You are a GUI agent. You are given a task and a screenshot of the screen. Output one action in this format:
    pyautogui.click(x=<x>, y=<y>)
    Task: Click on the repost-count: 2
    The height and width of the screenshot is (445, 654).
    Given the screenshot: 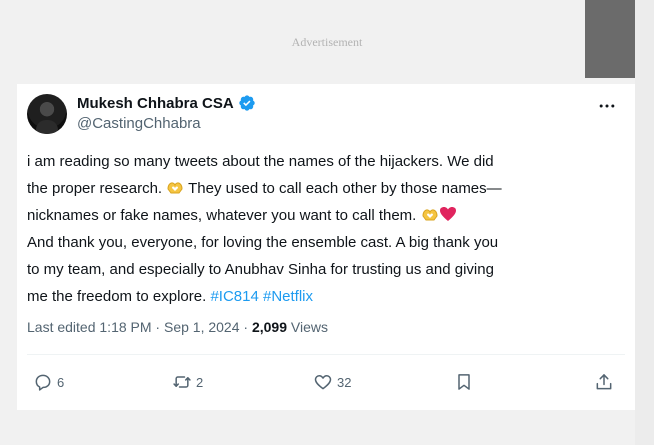 What is the action you would take?
    pyautogui.click(x=200, y=382)
    